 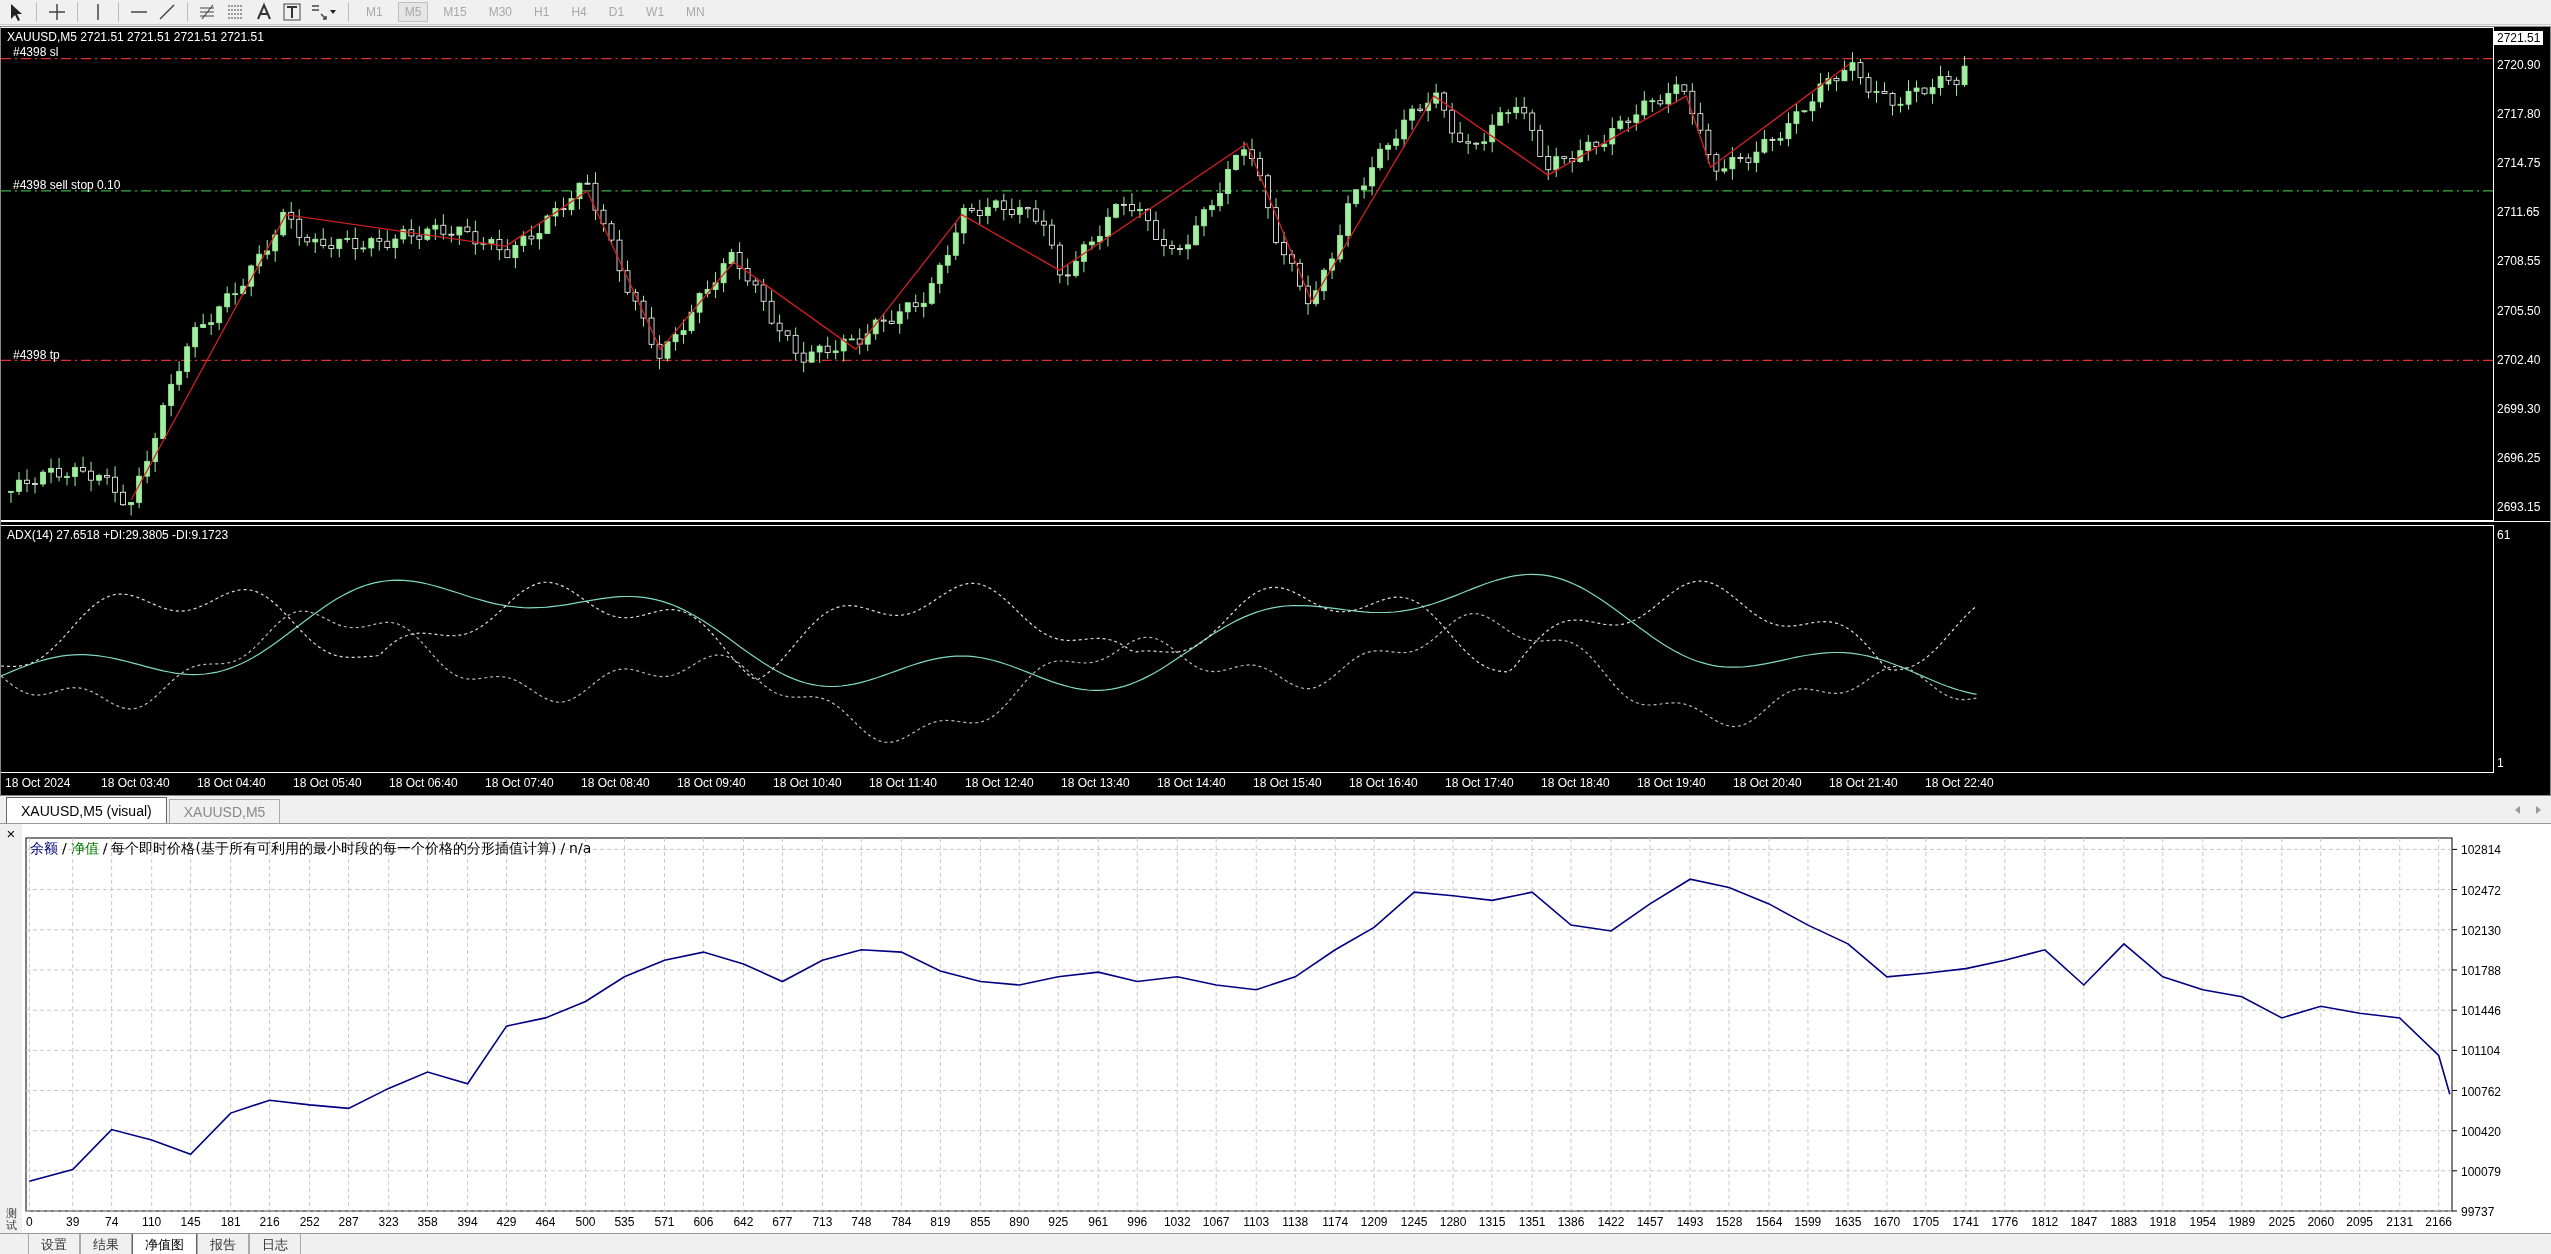 I want to click on x-axis-label: 429, so click(x=506, y=1222).